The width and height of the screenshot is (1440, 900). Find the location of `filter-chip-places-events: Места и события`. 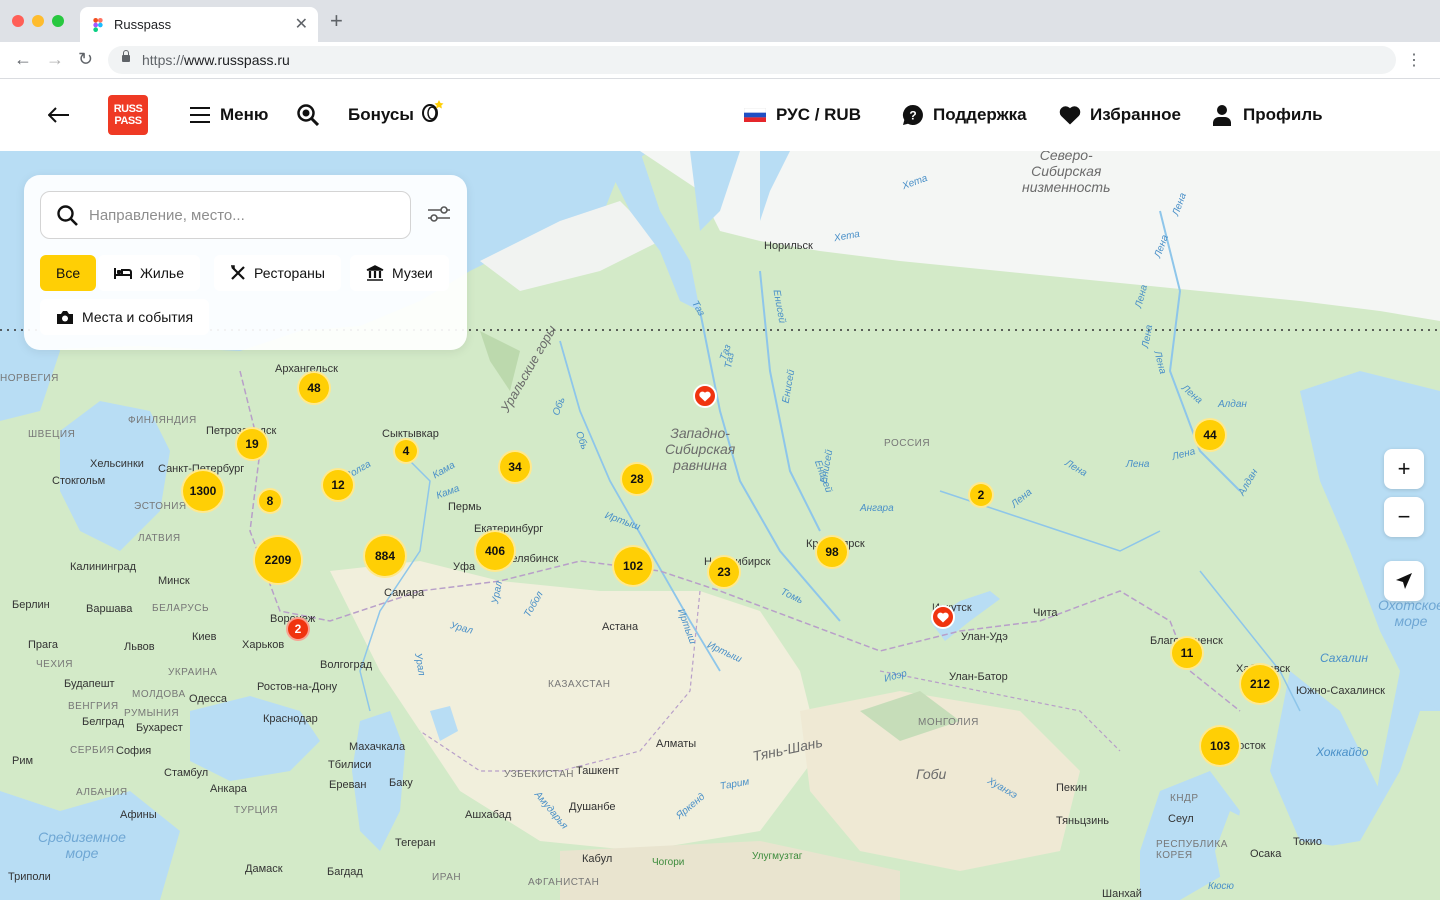

filter-chip-places-events: Места и события is located at coordinates (125, 317).